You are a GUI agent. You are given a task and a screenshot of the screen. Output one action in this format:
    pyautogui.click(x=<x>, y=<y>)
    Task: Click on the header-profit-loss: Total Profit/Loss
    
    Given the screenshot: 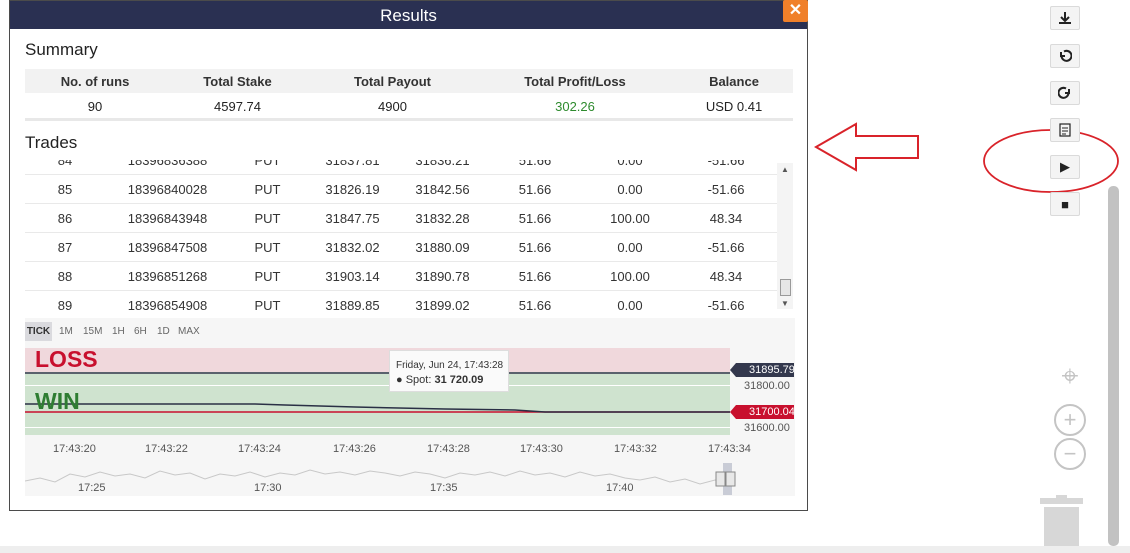 What is the action you would take?
    pyautogui.click(x=575, y=81)
    